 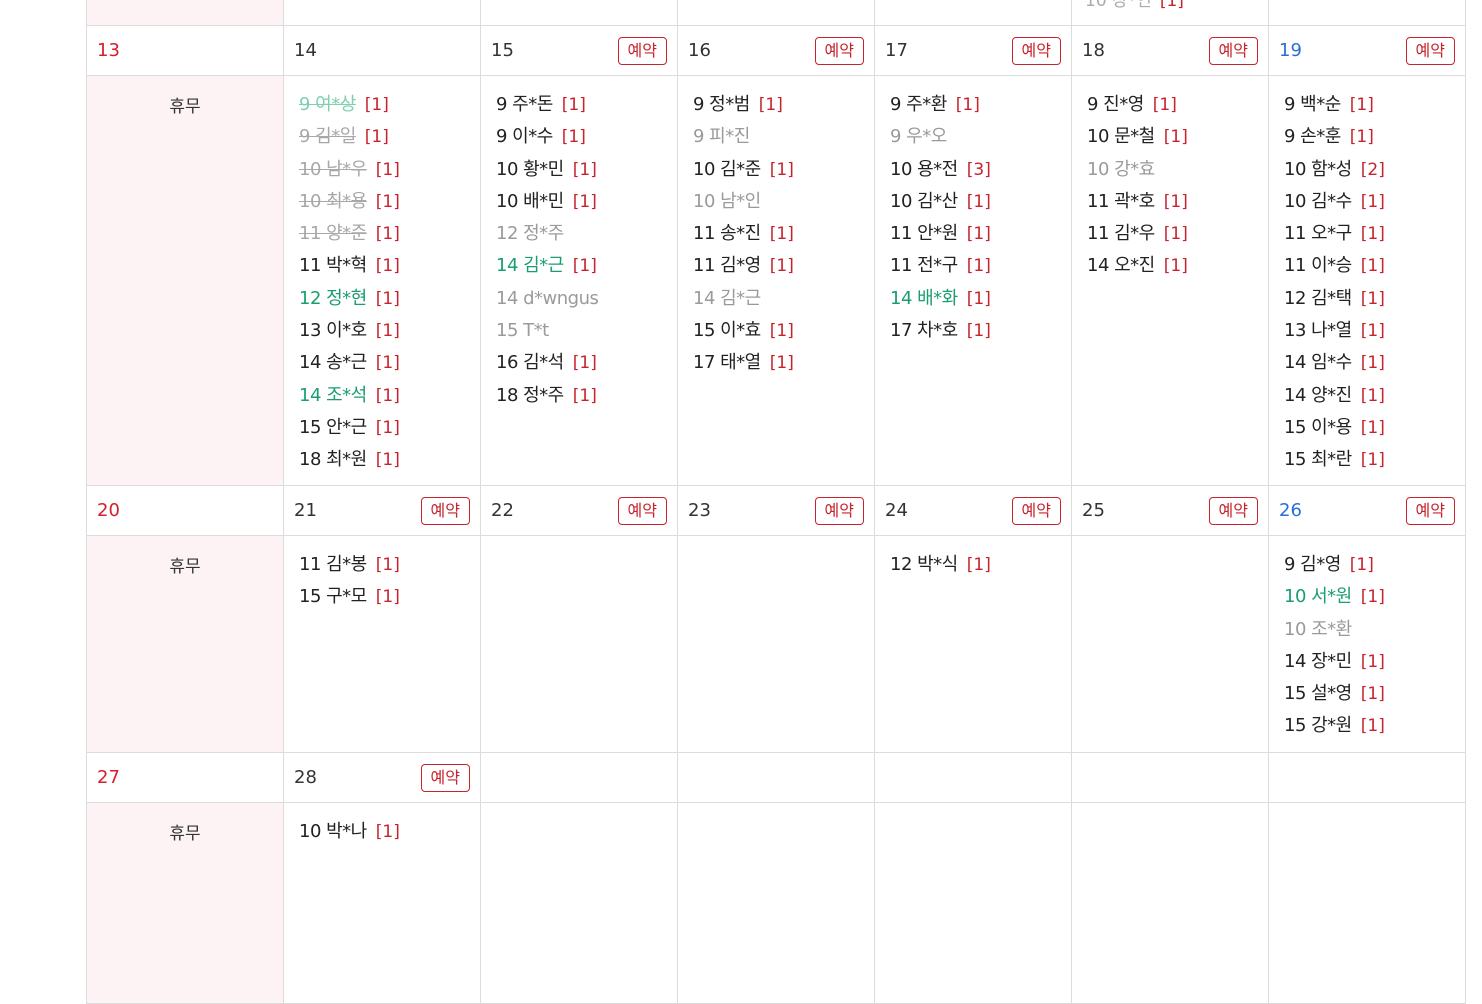 What do you see at coordinates (783, 172) in the screenshot?
I see `reservation-entry: 10 김*준 [1]` at bounding box center [783, 172].